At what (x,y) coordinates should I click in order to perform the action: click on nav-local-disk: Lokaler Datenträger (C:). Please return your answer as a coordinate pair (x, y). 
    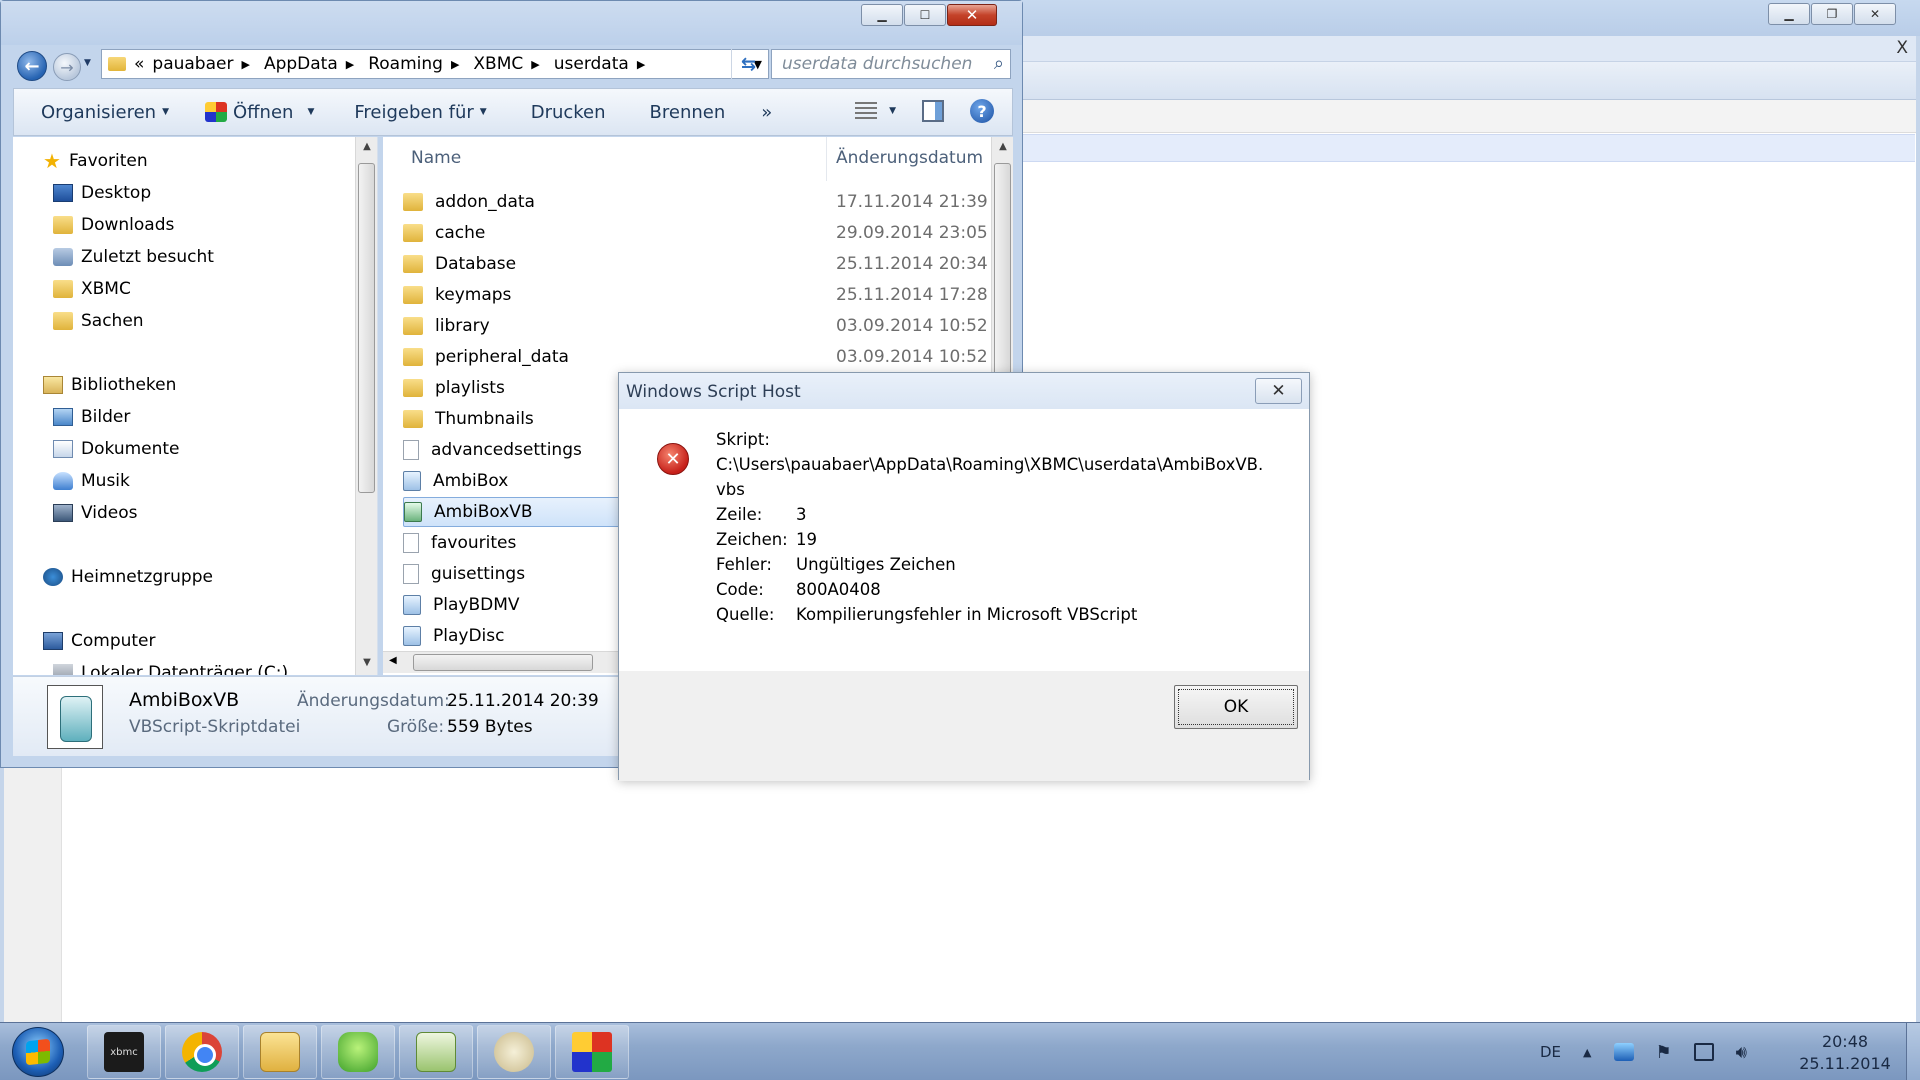
    Looking at the image, I should click on (170, 669).